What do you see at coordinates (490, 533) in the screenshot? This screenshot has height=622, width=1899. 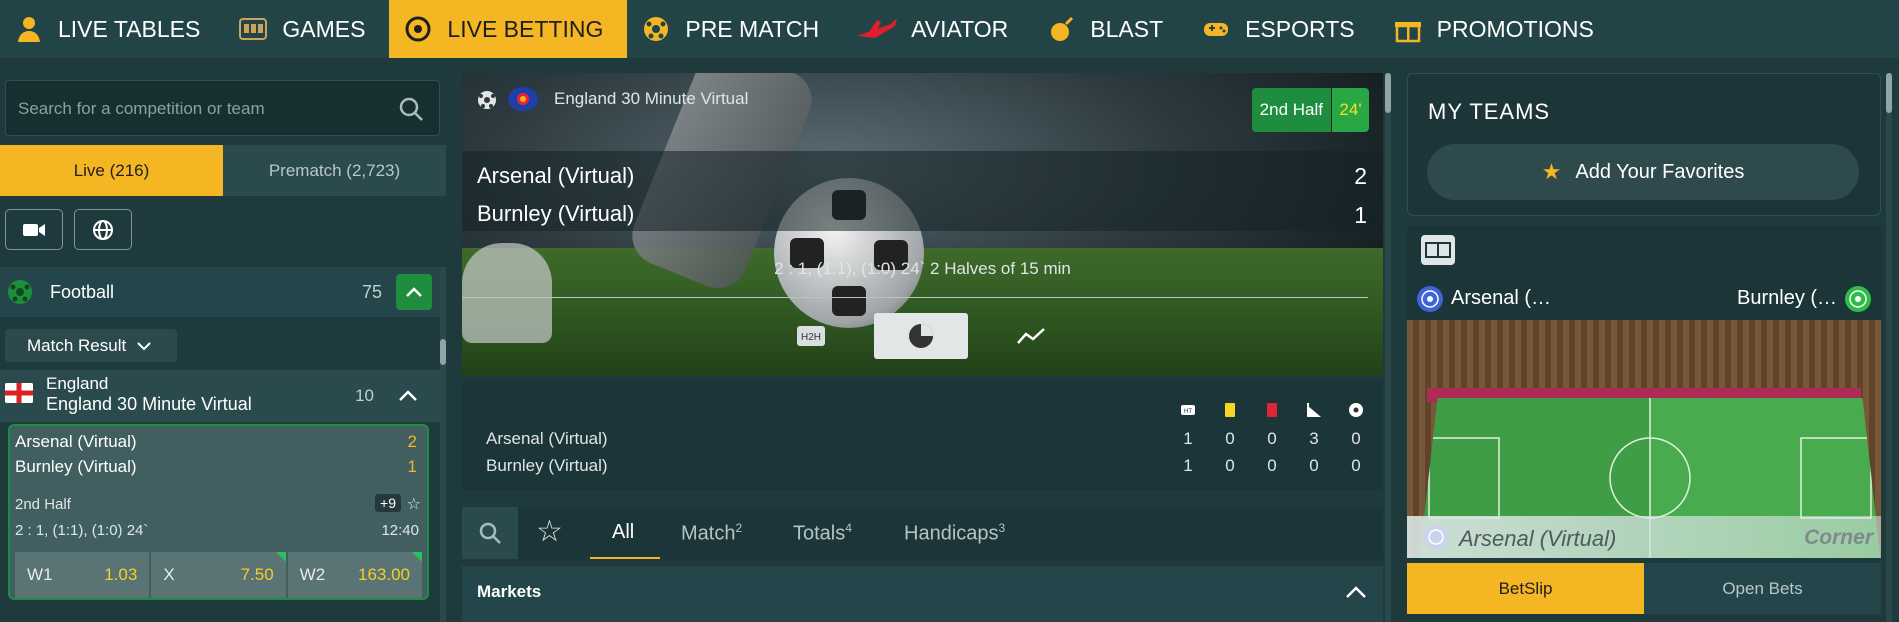 I see `market-search-button` at bounding box center [490, 533].